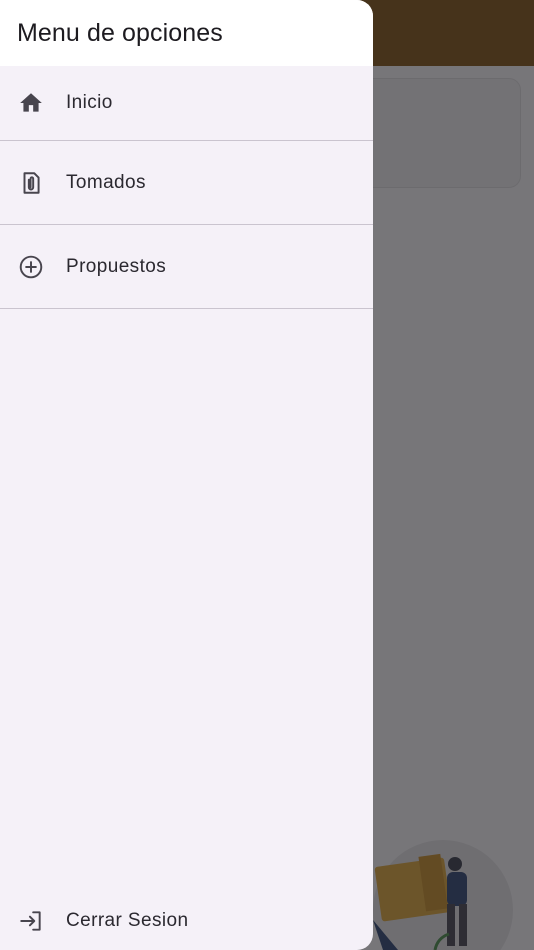 The height and width of the screenshot is (950, 534). I want to click on menu-item-propuestos: Propuestos, so click(186, 267).